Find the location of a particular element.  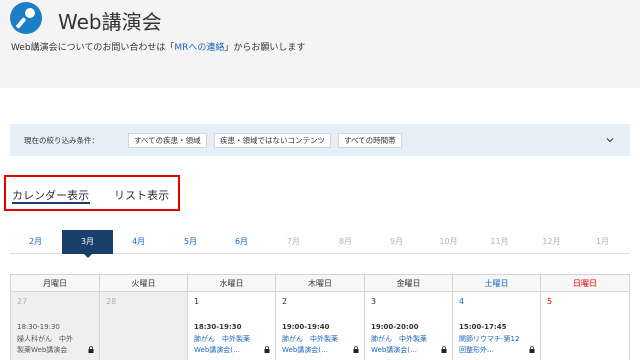

month-feb: 2月 is located at coordinates (35, 242).